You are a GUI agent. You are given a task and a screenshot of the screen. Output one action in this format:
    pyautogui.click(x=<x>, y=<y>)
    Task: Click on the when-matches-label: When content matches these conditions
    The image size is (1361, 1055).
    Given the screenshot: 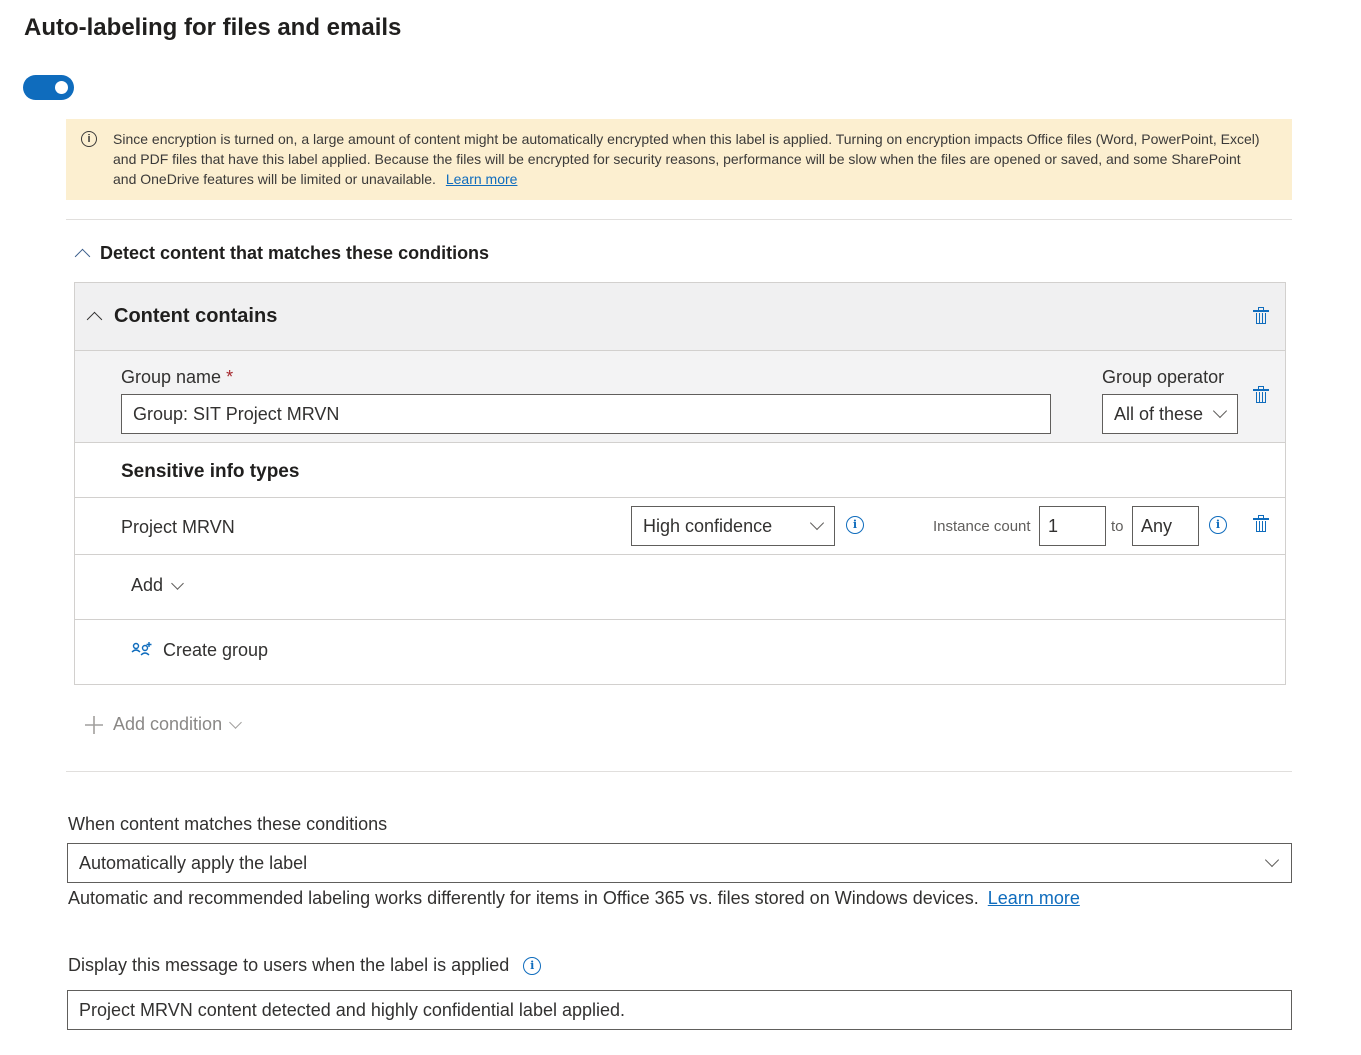 What is the action you would take?
    pyautogui.click(x=228, y=824)
    